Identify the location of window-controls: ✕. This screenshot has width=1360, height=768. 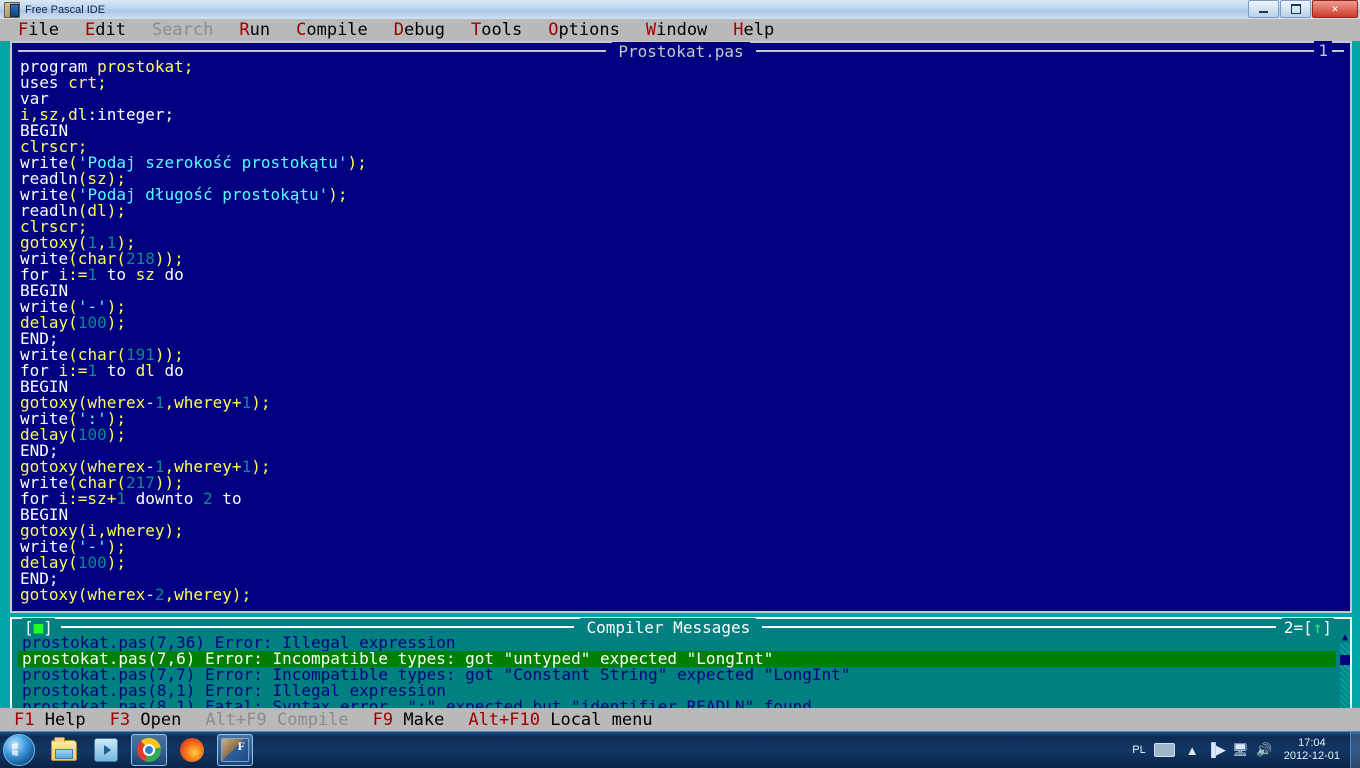
(1303, 9).